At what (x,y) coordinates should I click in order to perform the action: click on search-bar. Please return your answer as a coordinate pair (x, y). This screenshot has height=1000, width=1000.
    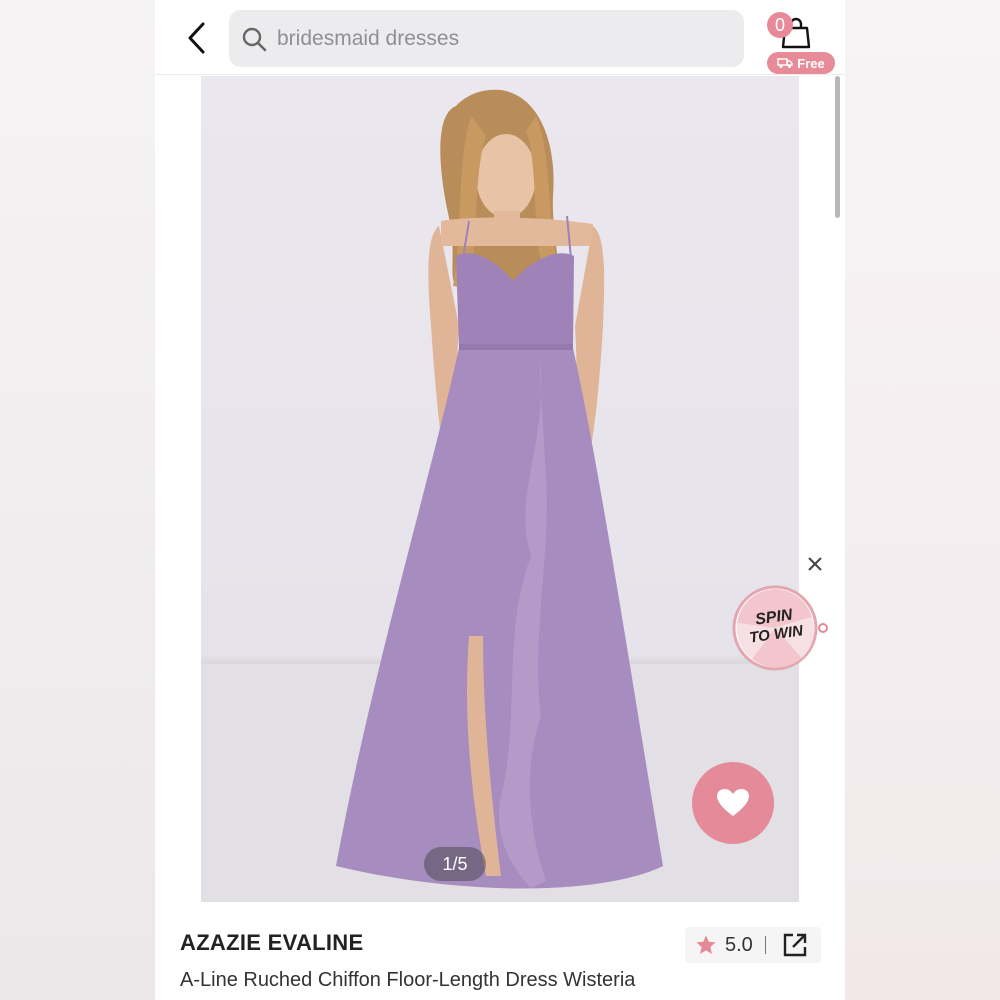
    Looking at the image, I should click on (486, 38).